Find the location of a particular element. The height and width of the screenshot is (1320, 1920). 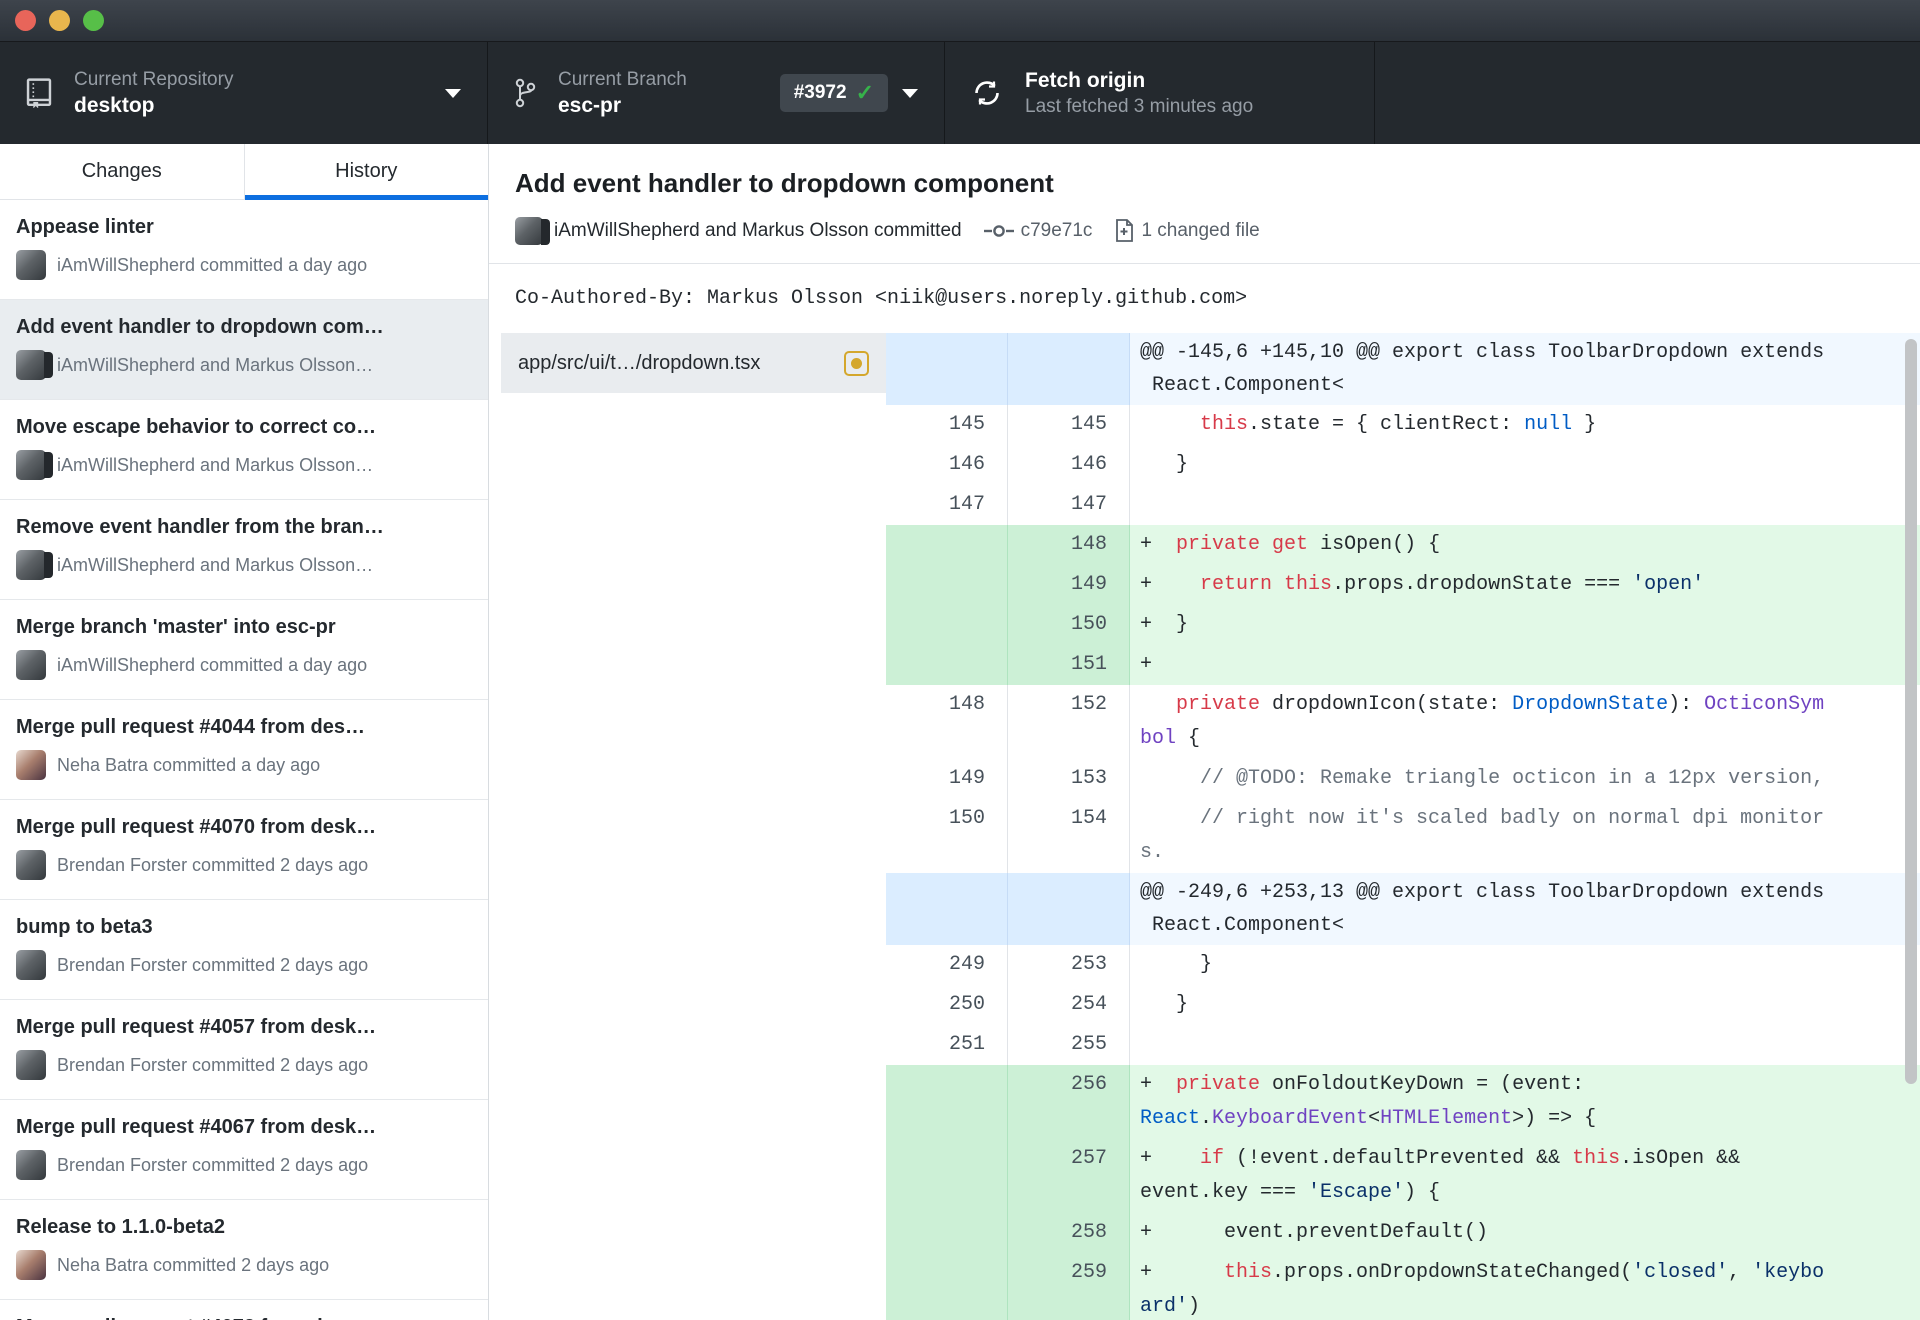

diff-code-line: this.state = { clientRect: null } is located at coordinates (1398, 424).